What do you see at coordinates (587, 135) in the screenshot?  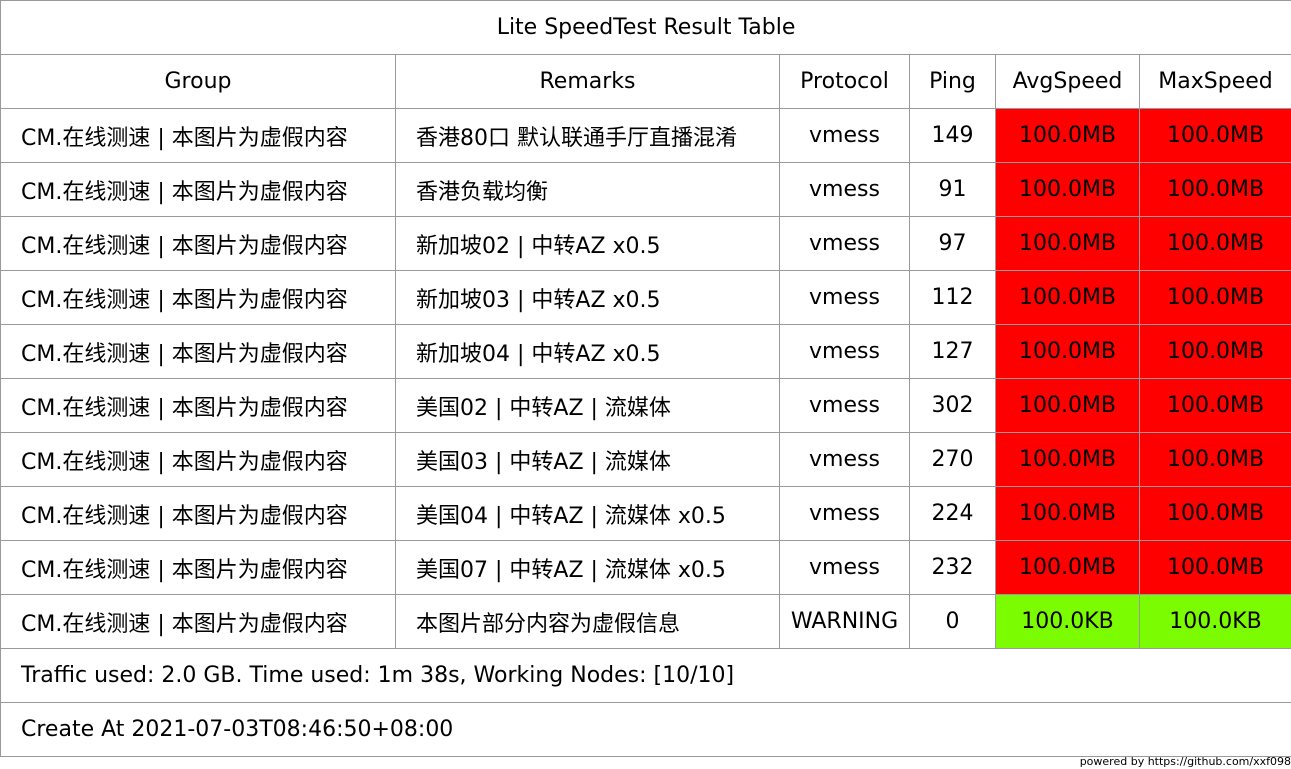 I see `cell-remarks: 香港80口 默认联通手厅直播混淆` at bounding box center [587, 135].